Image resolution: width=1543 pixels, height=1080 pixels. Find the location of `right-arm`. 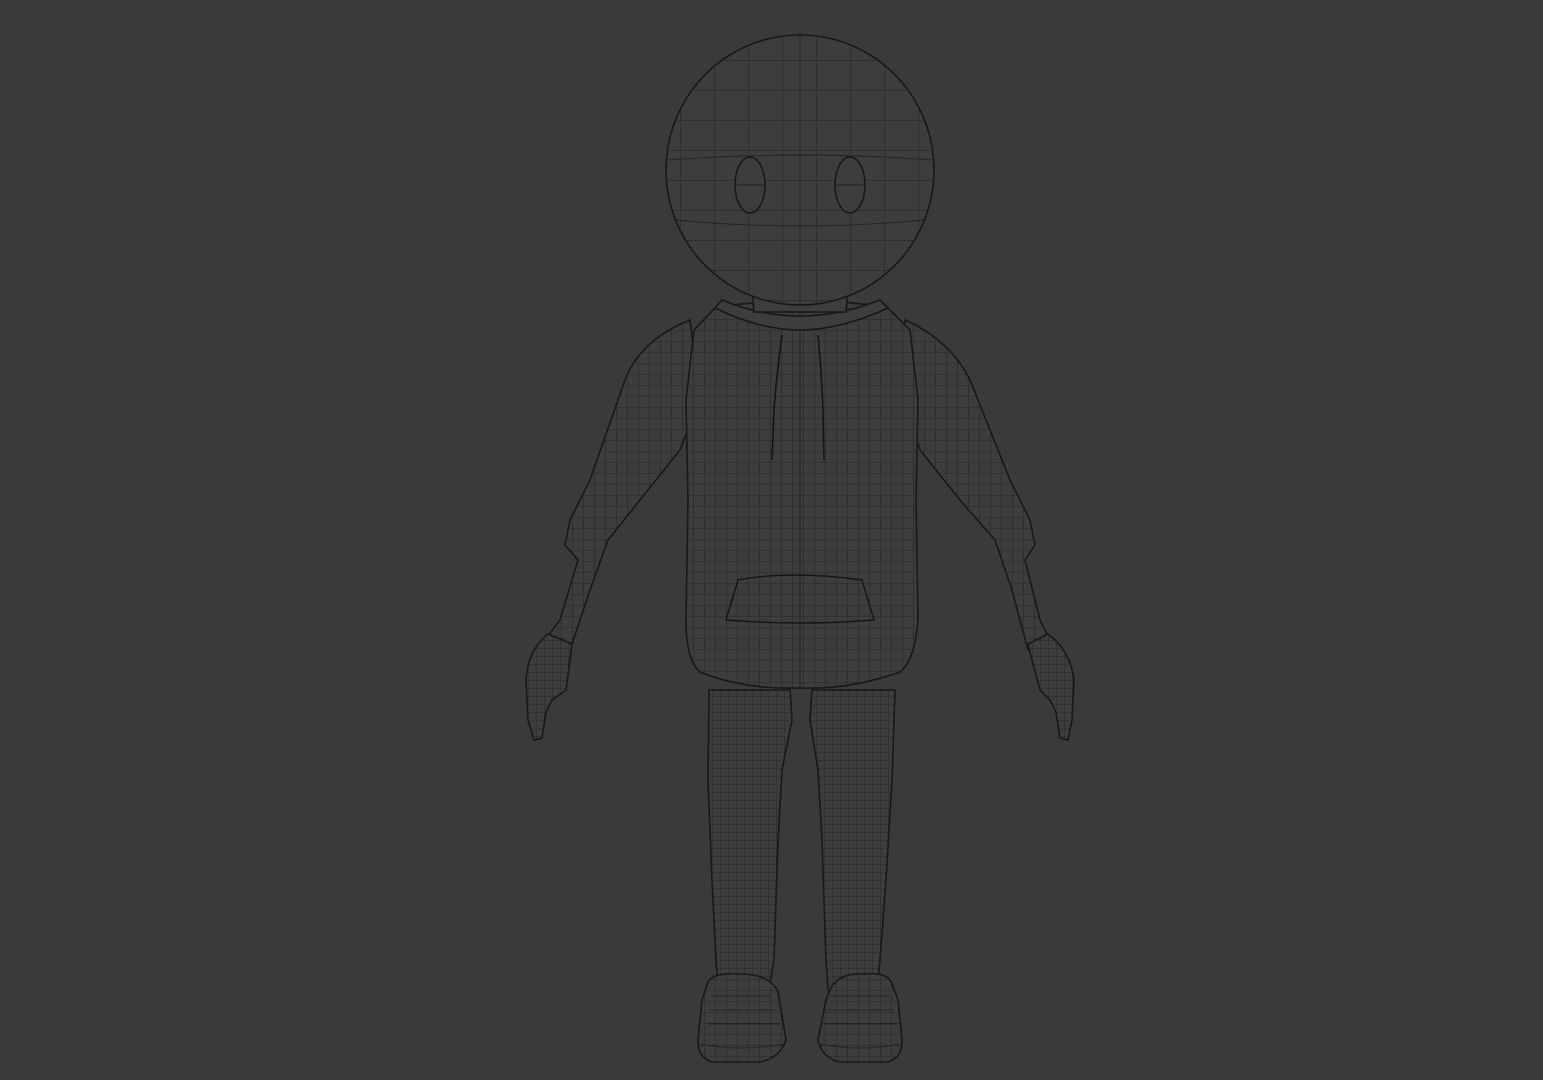

right-arm is located at coordinates (978, 485).